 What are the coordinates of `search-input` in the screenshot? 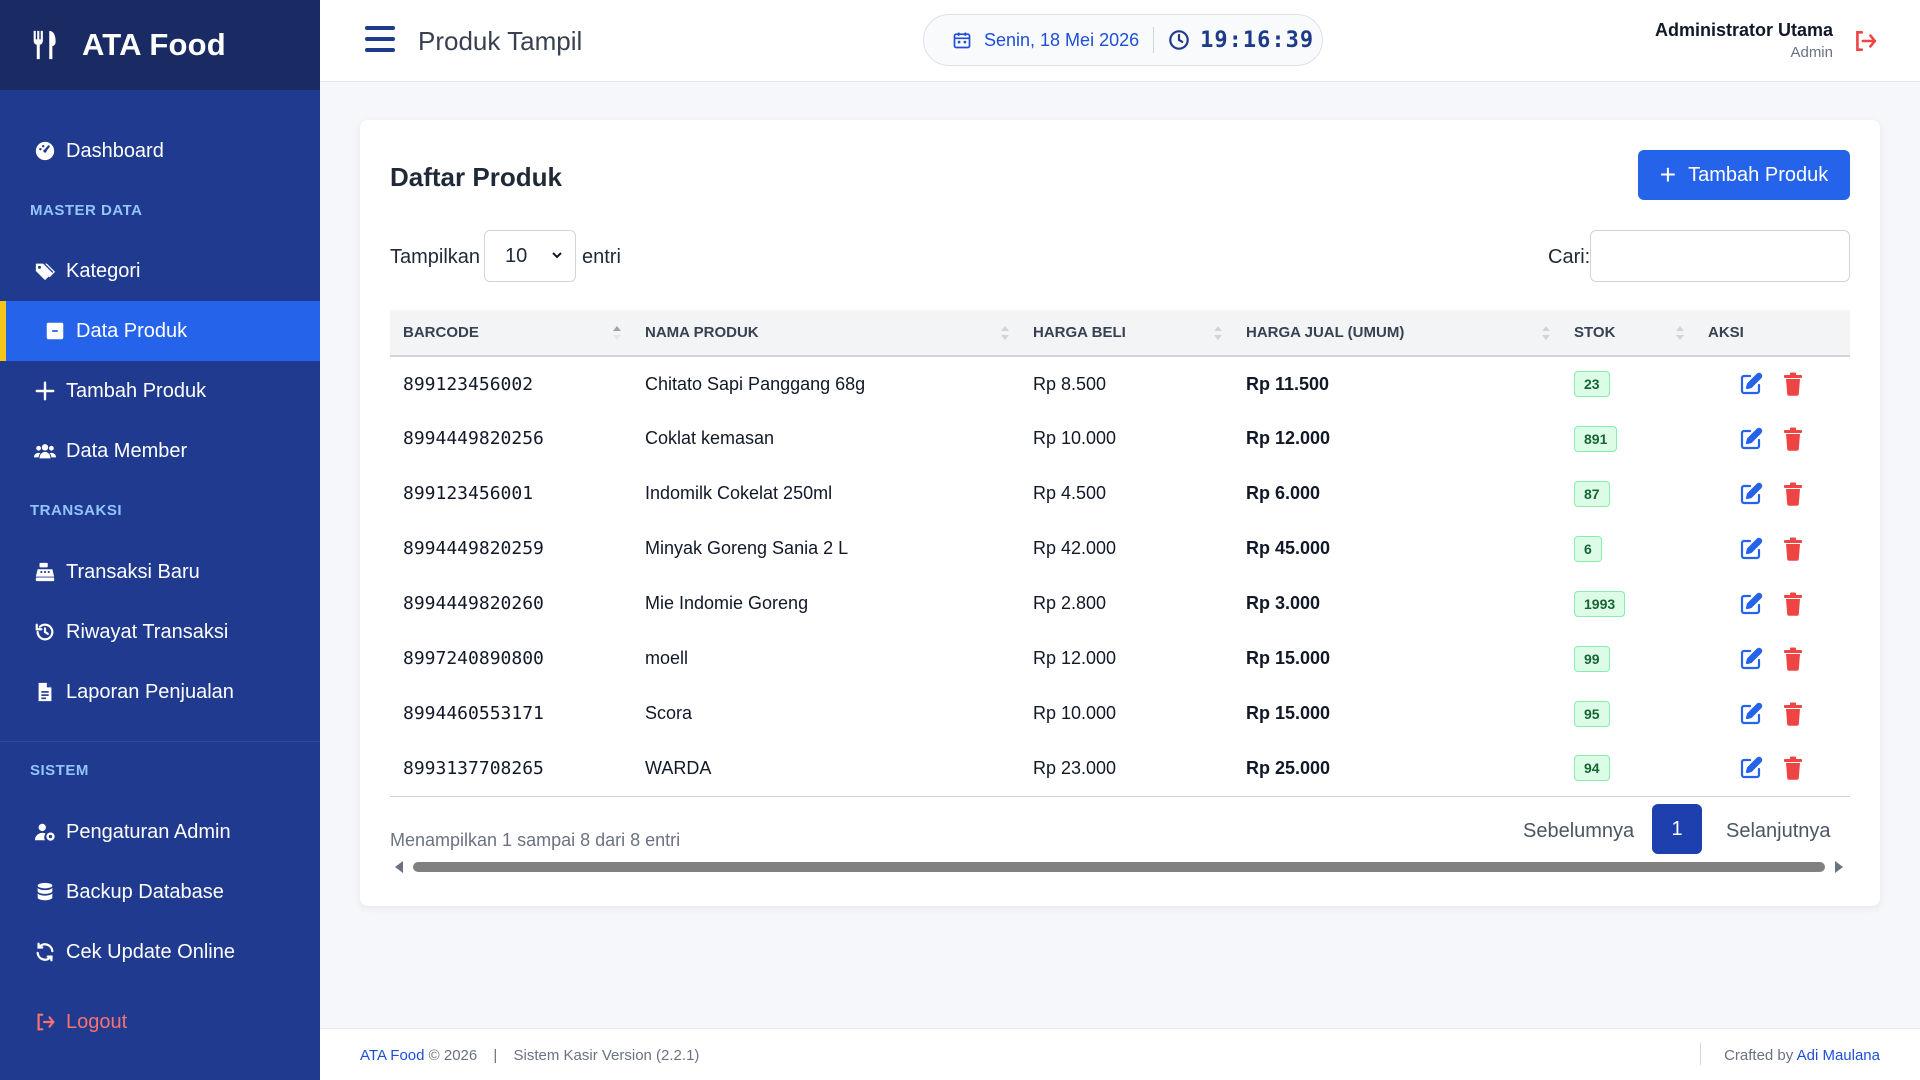 It's located at (1720, 256).